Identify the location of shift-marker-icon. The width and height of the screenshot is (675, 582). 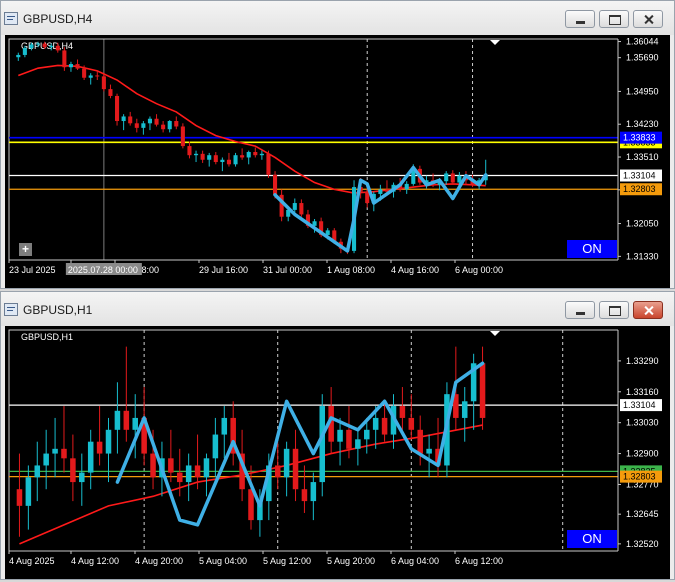
(495, 42).